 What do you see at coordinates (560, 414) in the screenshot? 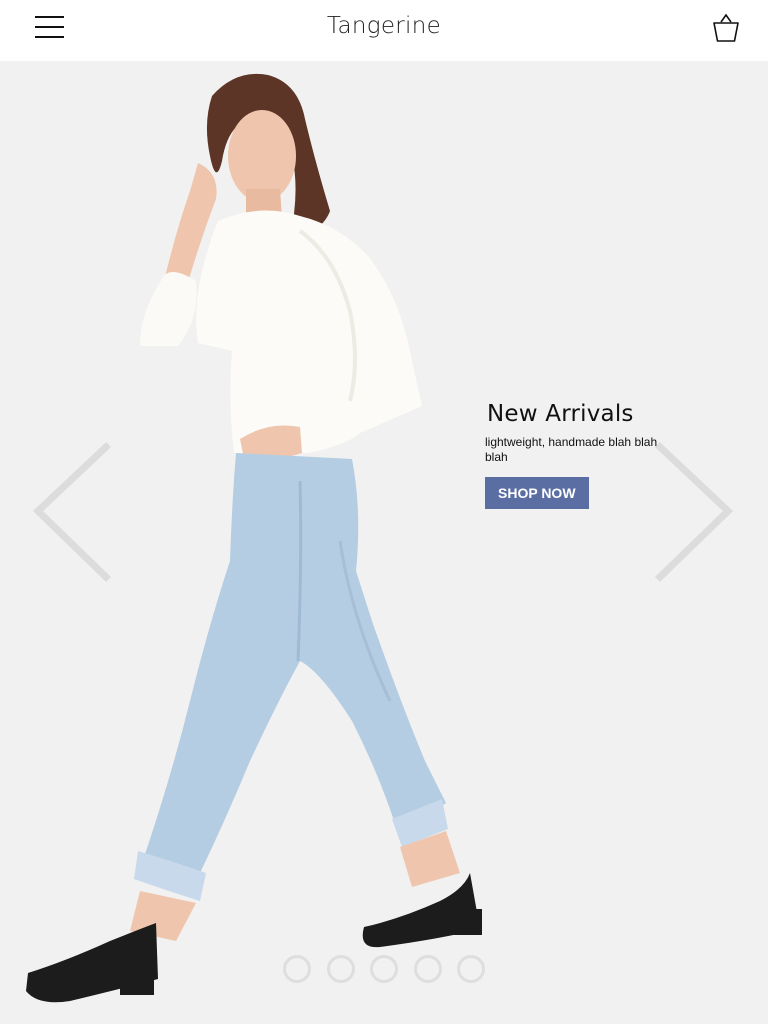
I see `promo-title: New Arrivals` at bounding box center [560, 414].